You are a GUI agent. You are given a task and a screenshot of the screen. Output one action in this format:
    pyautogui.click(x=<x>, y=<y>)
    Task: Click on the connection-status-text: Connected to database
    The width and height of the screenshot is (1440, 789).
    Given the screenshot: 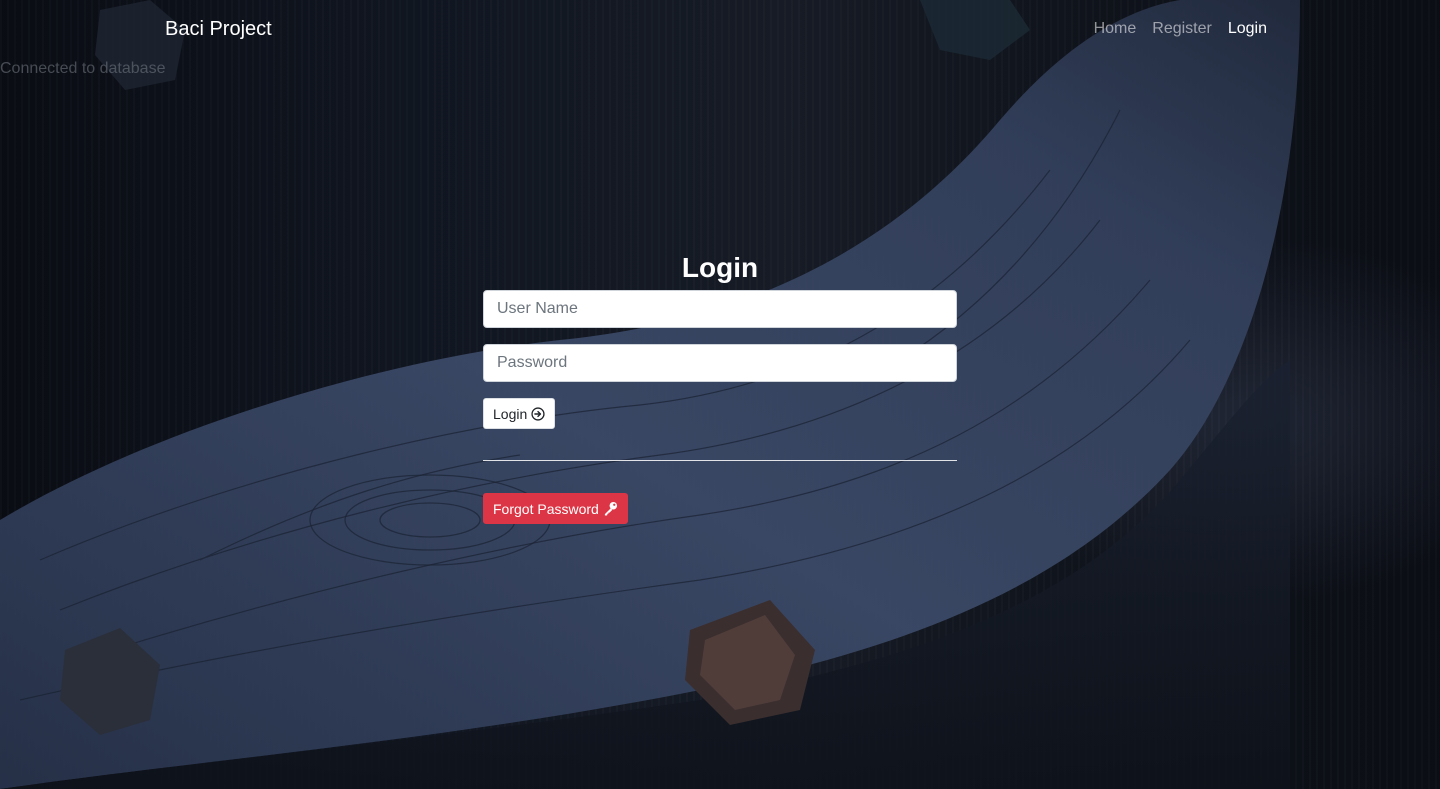 What is the action you would take?
    pyautogui.click(x=83, y=68)
    